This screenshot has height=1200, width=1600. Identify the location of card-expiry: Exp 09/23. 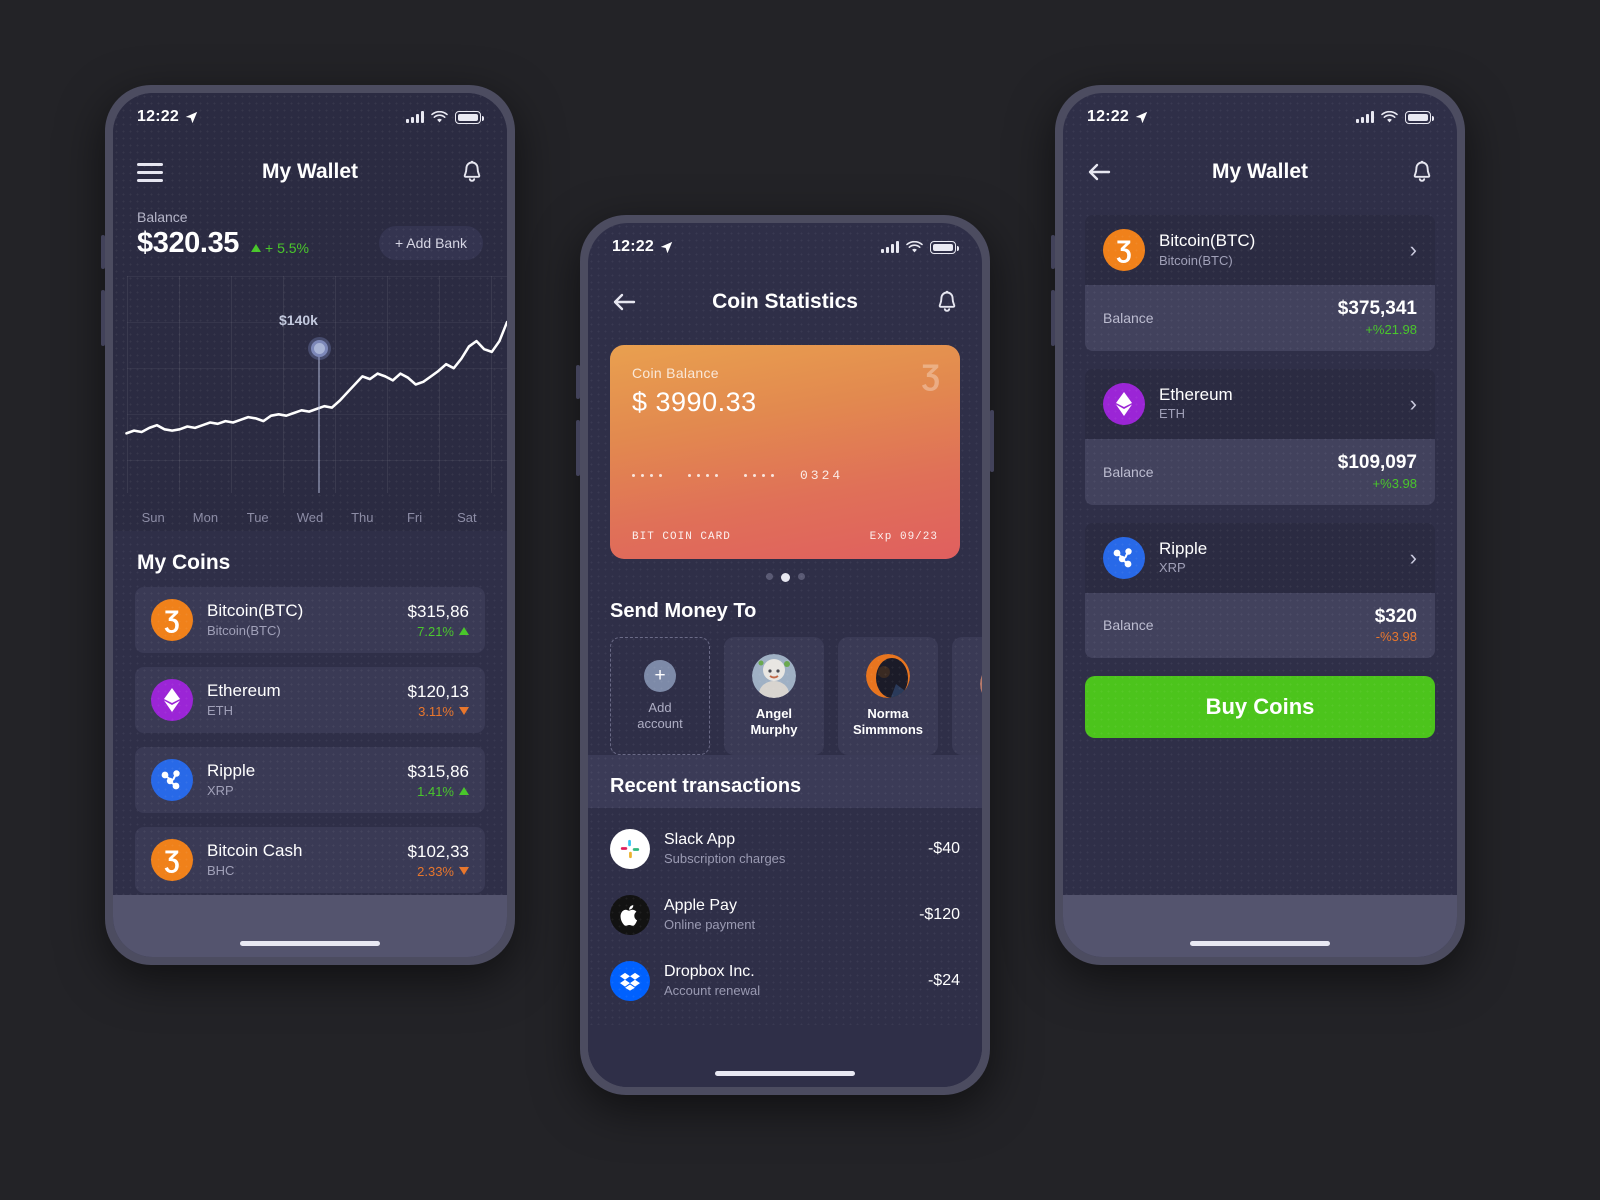
(903, 537).